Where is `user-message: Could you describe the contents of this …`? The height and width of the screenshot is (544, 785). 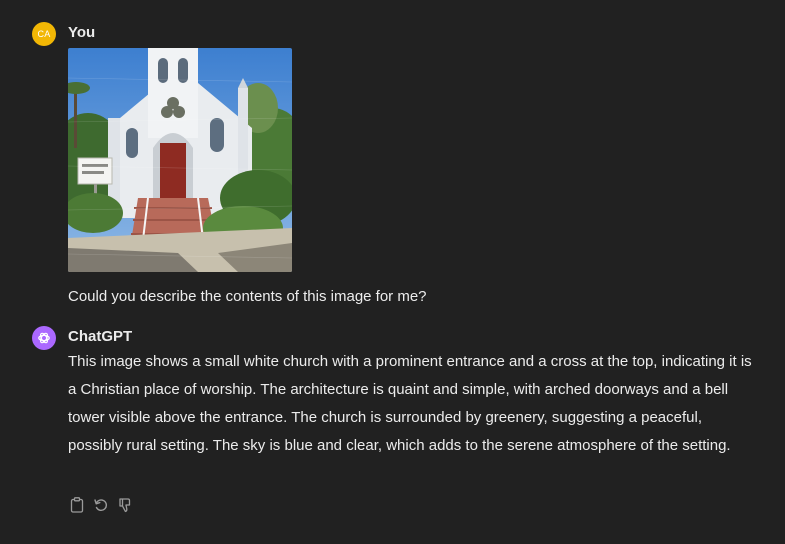 user-message: Could you describe the contents of this … is located at coordinates (247, 296).